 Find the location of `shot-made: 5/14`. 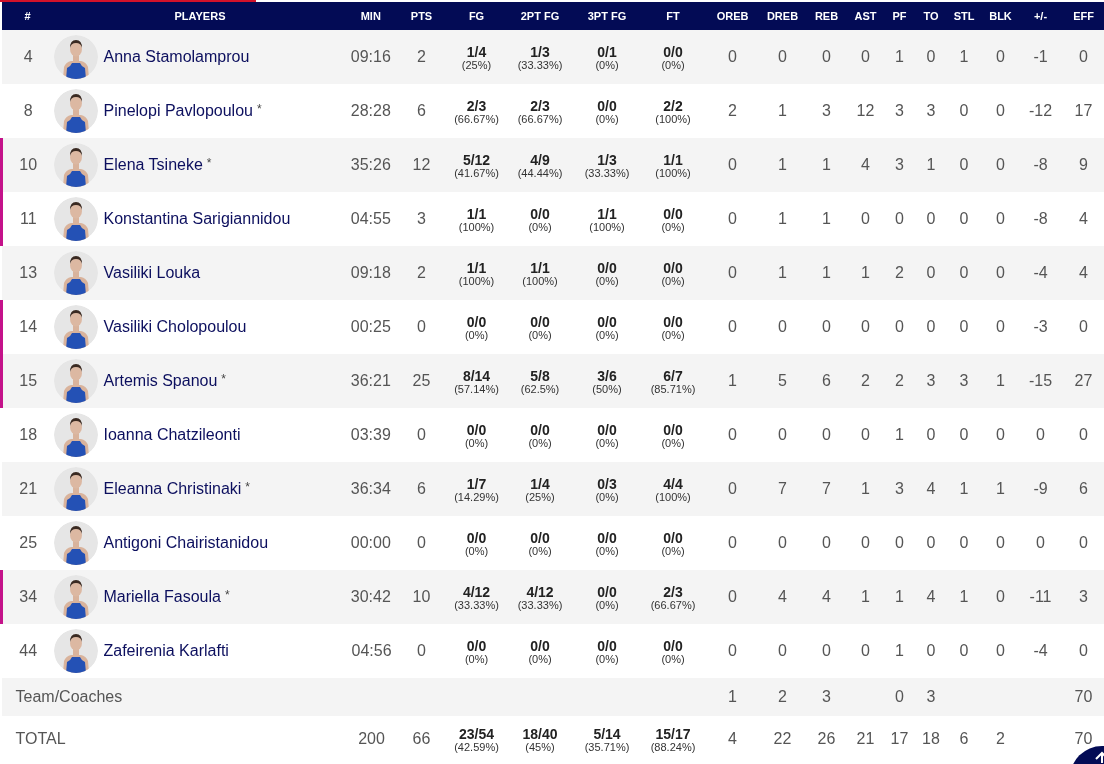

shot-made: 5/14 is located at coordinates (607, 734).